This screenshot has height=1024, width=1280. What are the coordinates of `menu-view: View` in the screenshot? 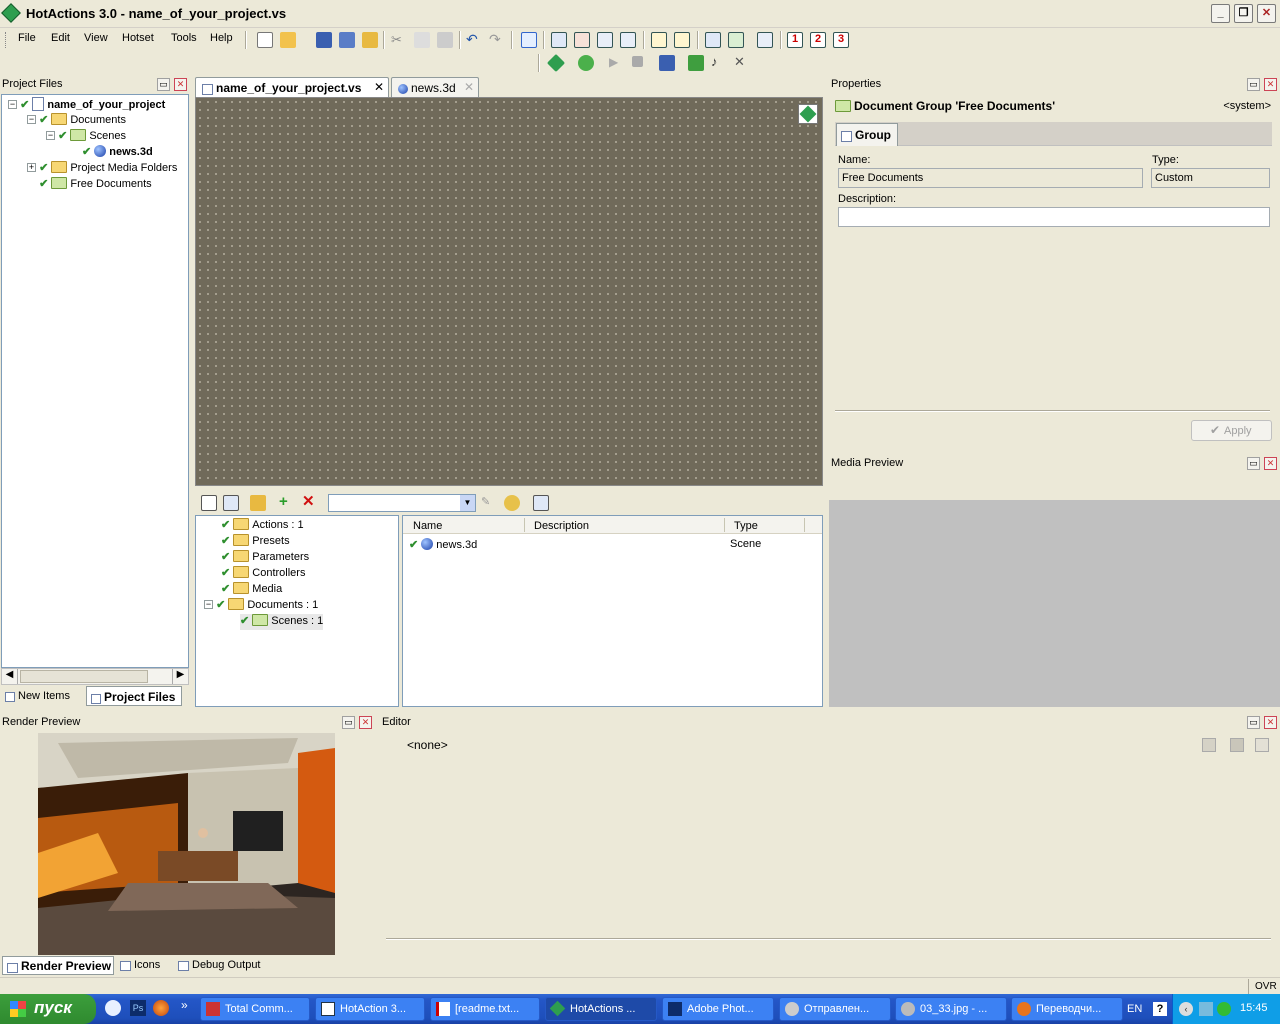 It's located at (96, 38).